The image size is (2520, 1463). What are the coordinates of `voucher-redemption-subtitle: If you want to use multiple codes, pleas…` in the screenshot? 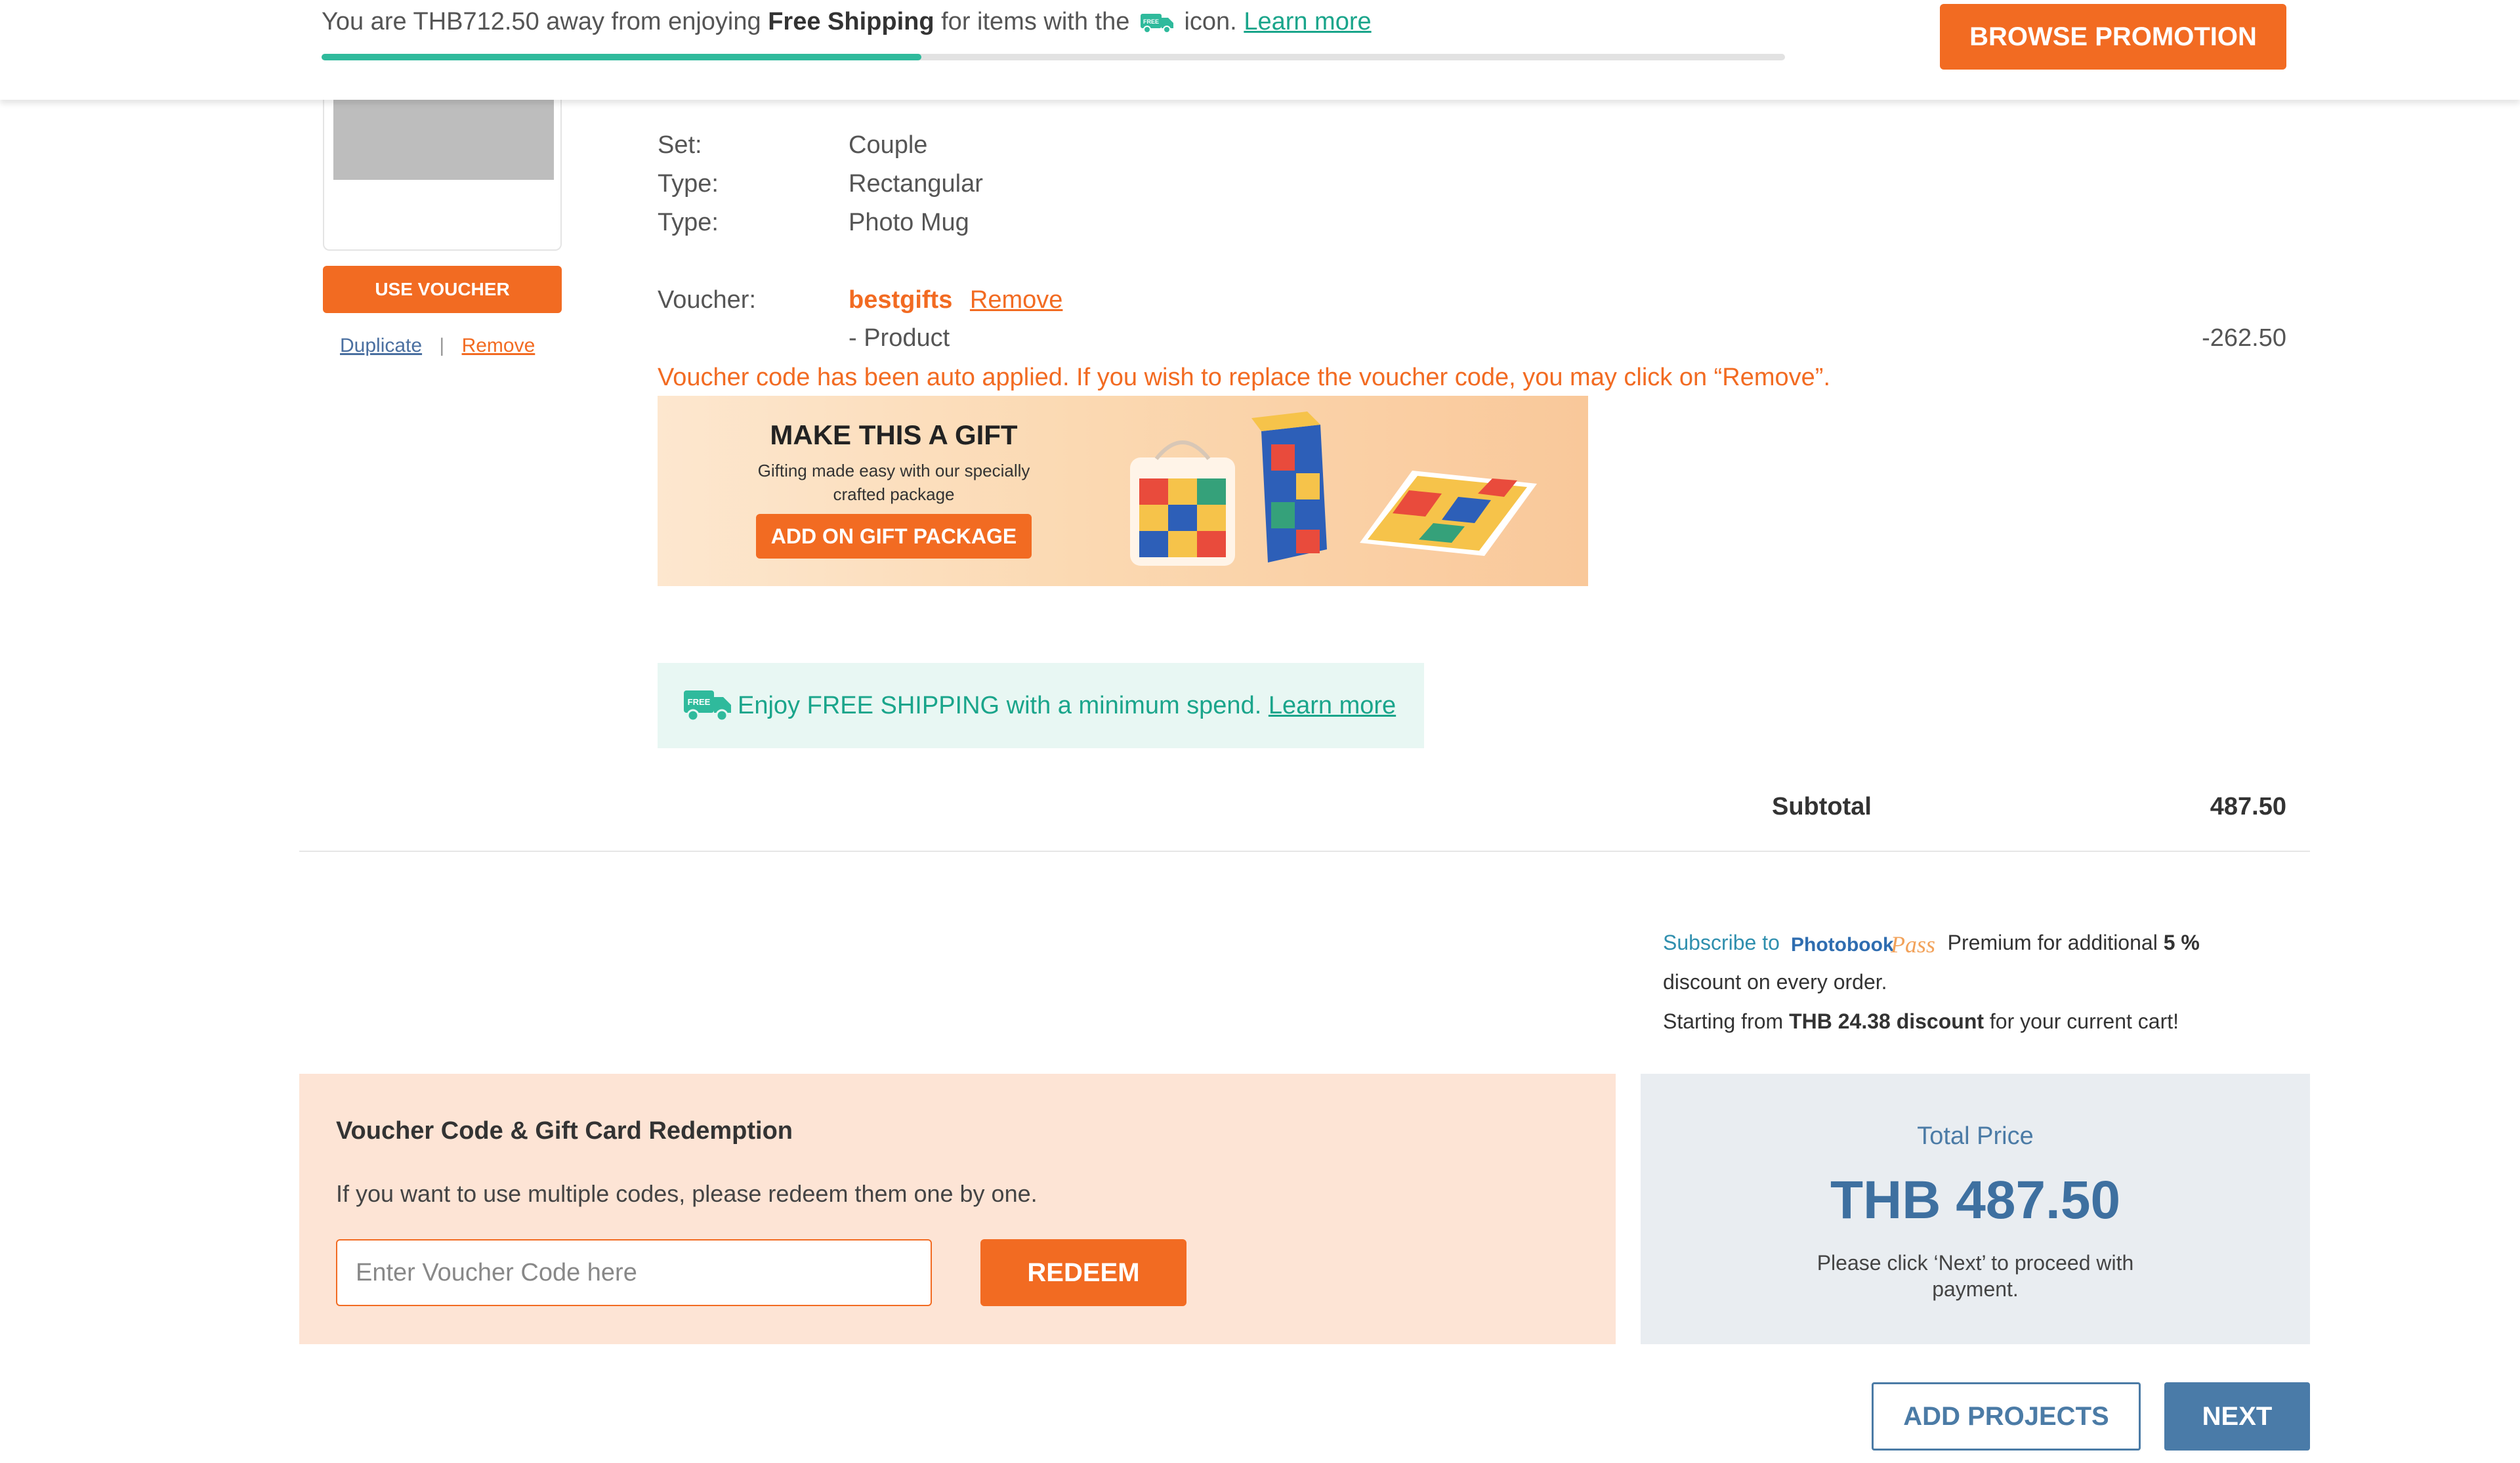 It's located at (687, 1193).